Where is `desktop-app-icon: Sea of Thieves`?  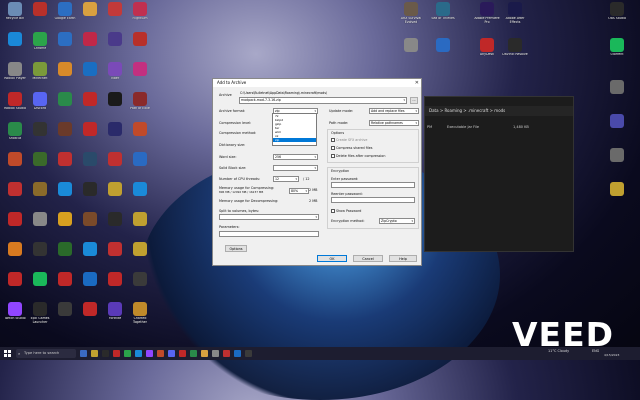 desktop-app-icon: Sea of Thieves is located at coordinates (443, 13).